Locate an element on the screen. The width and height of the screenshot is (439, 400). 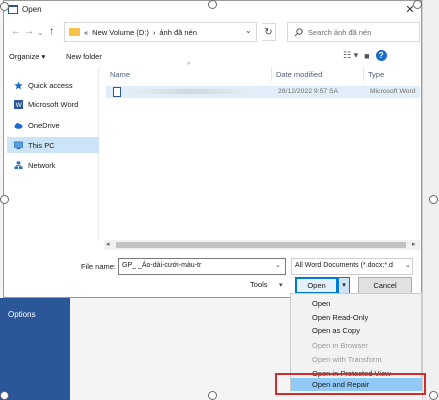
chevron-down-icon: ⌄ is located at coordinates (248, 30).